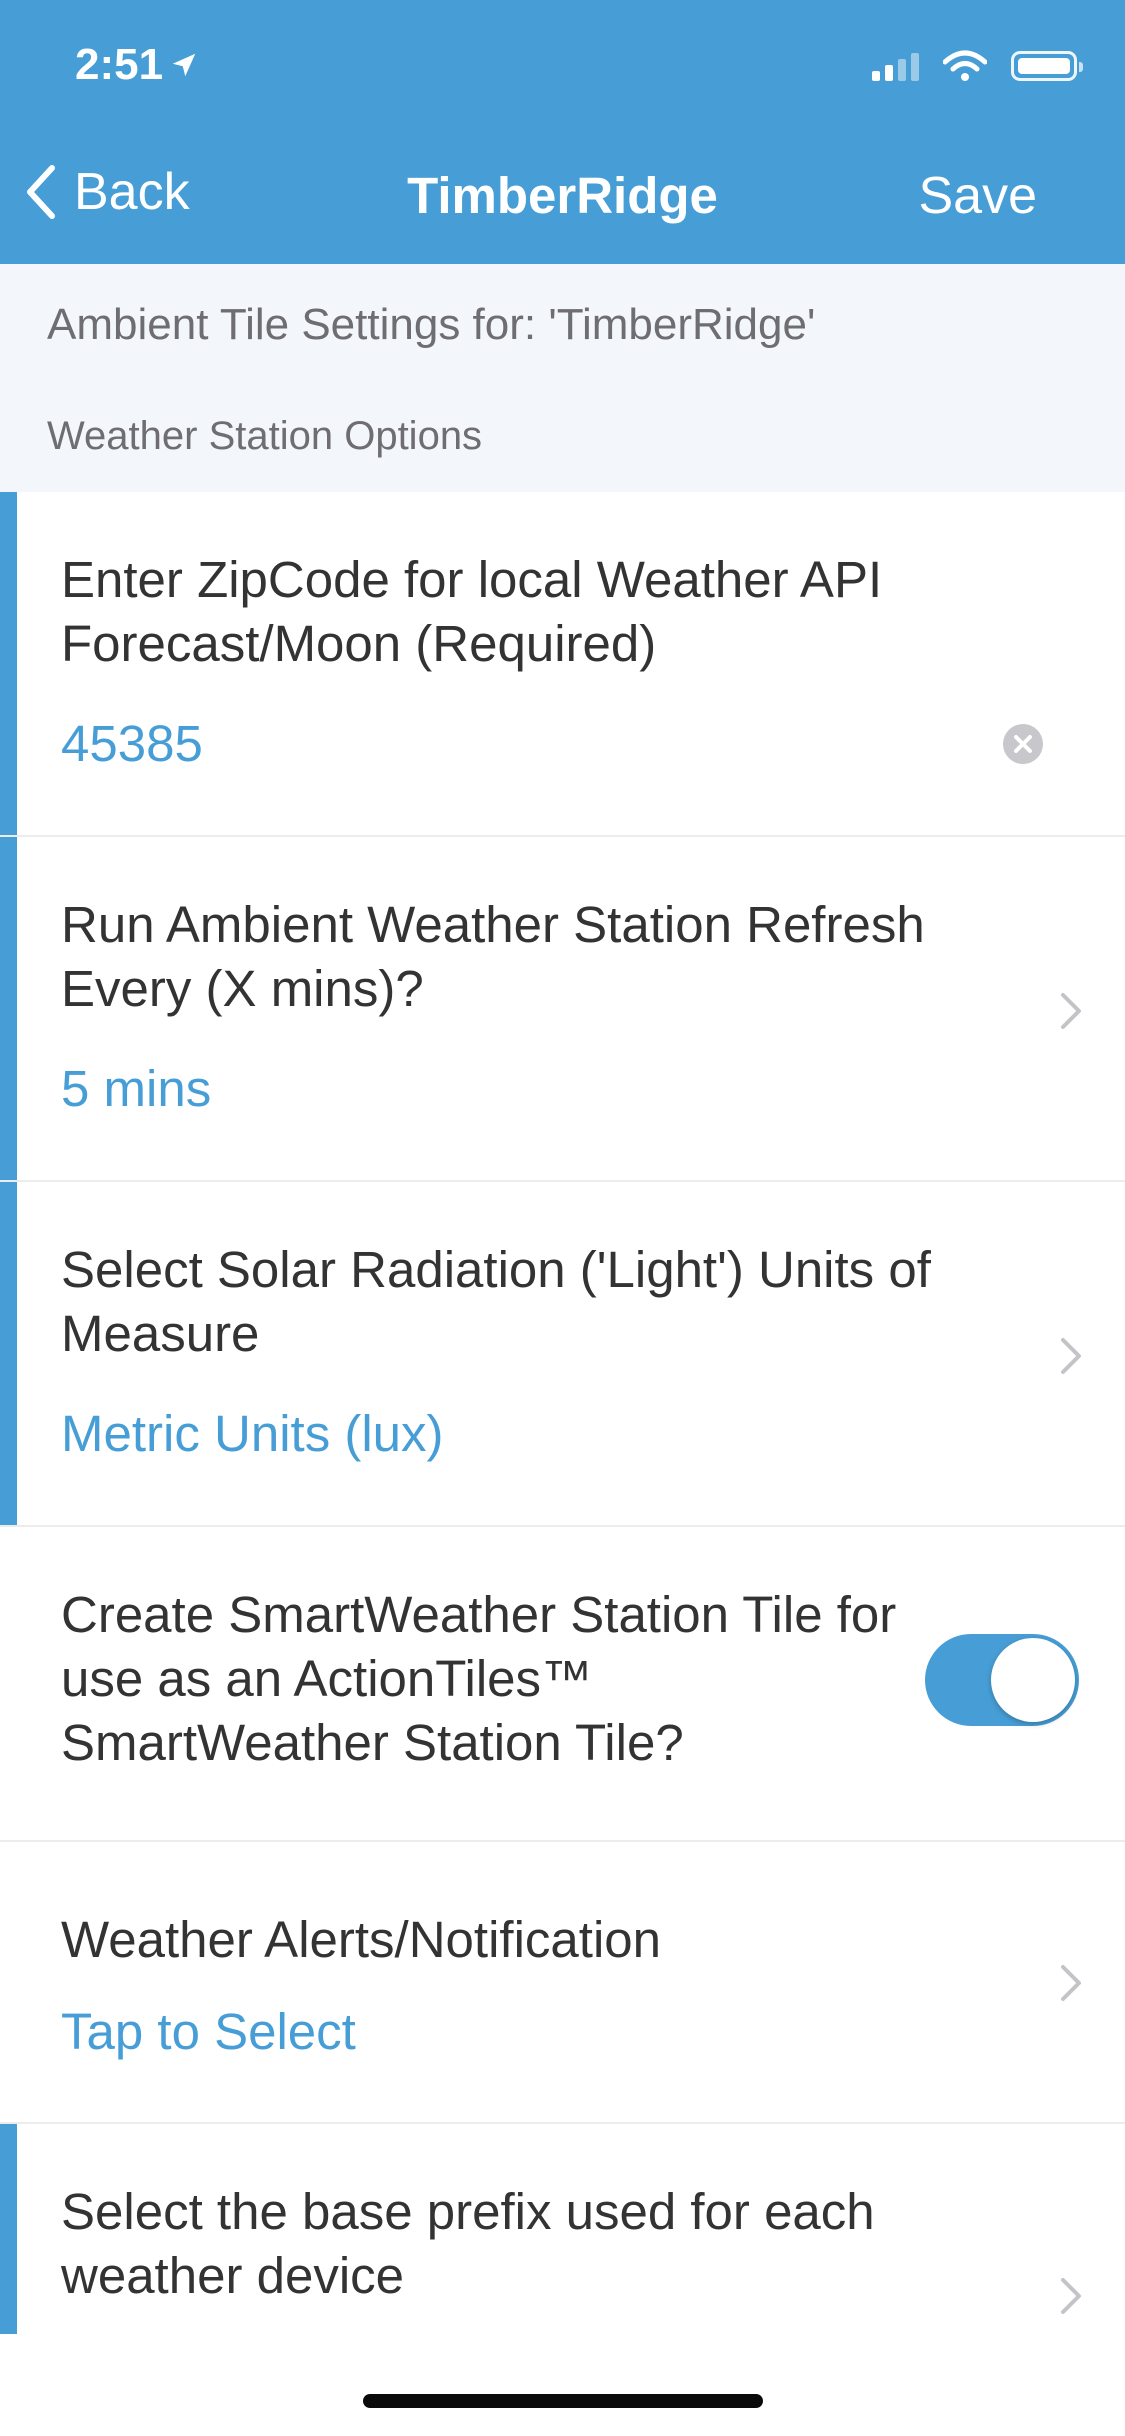 Image resolution: width=1125 pixels, height=2436 pixels. I want to click on status-icons, so click(977, 66).